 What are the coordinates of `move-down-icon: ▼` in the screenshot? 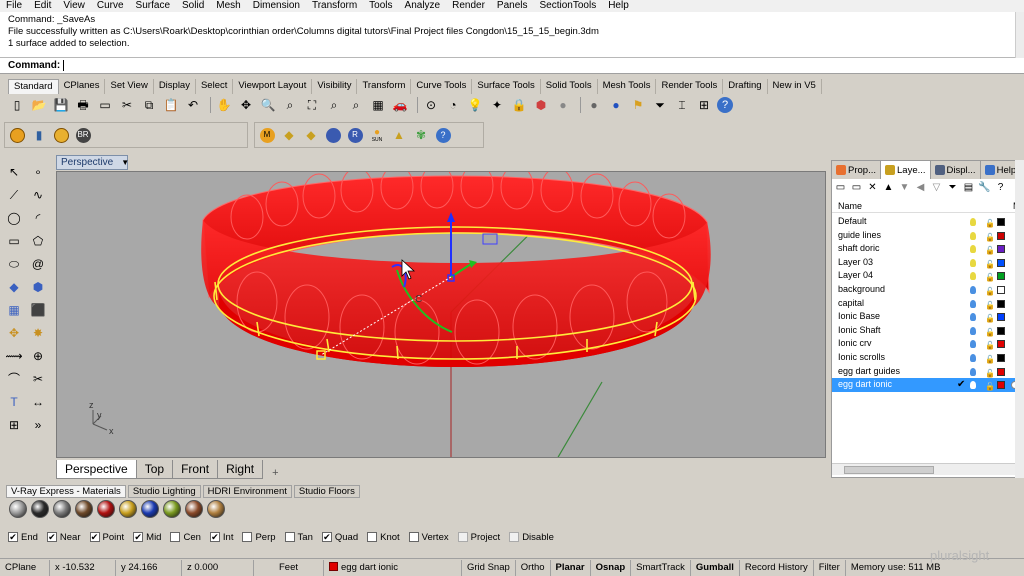 It's located at (904, 188).